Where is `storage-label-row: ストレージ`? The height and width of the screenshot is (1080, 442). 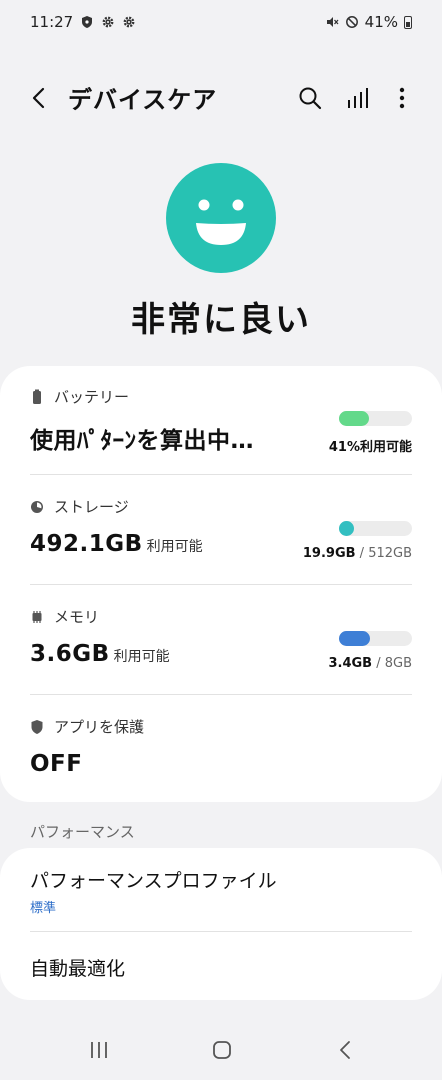 storage-label-row: ストレージ is located at coordinates (221, 506).